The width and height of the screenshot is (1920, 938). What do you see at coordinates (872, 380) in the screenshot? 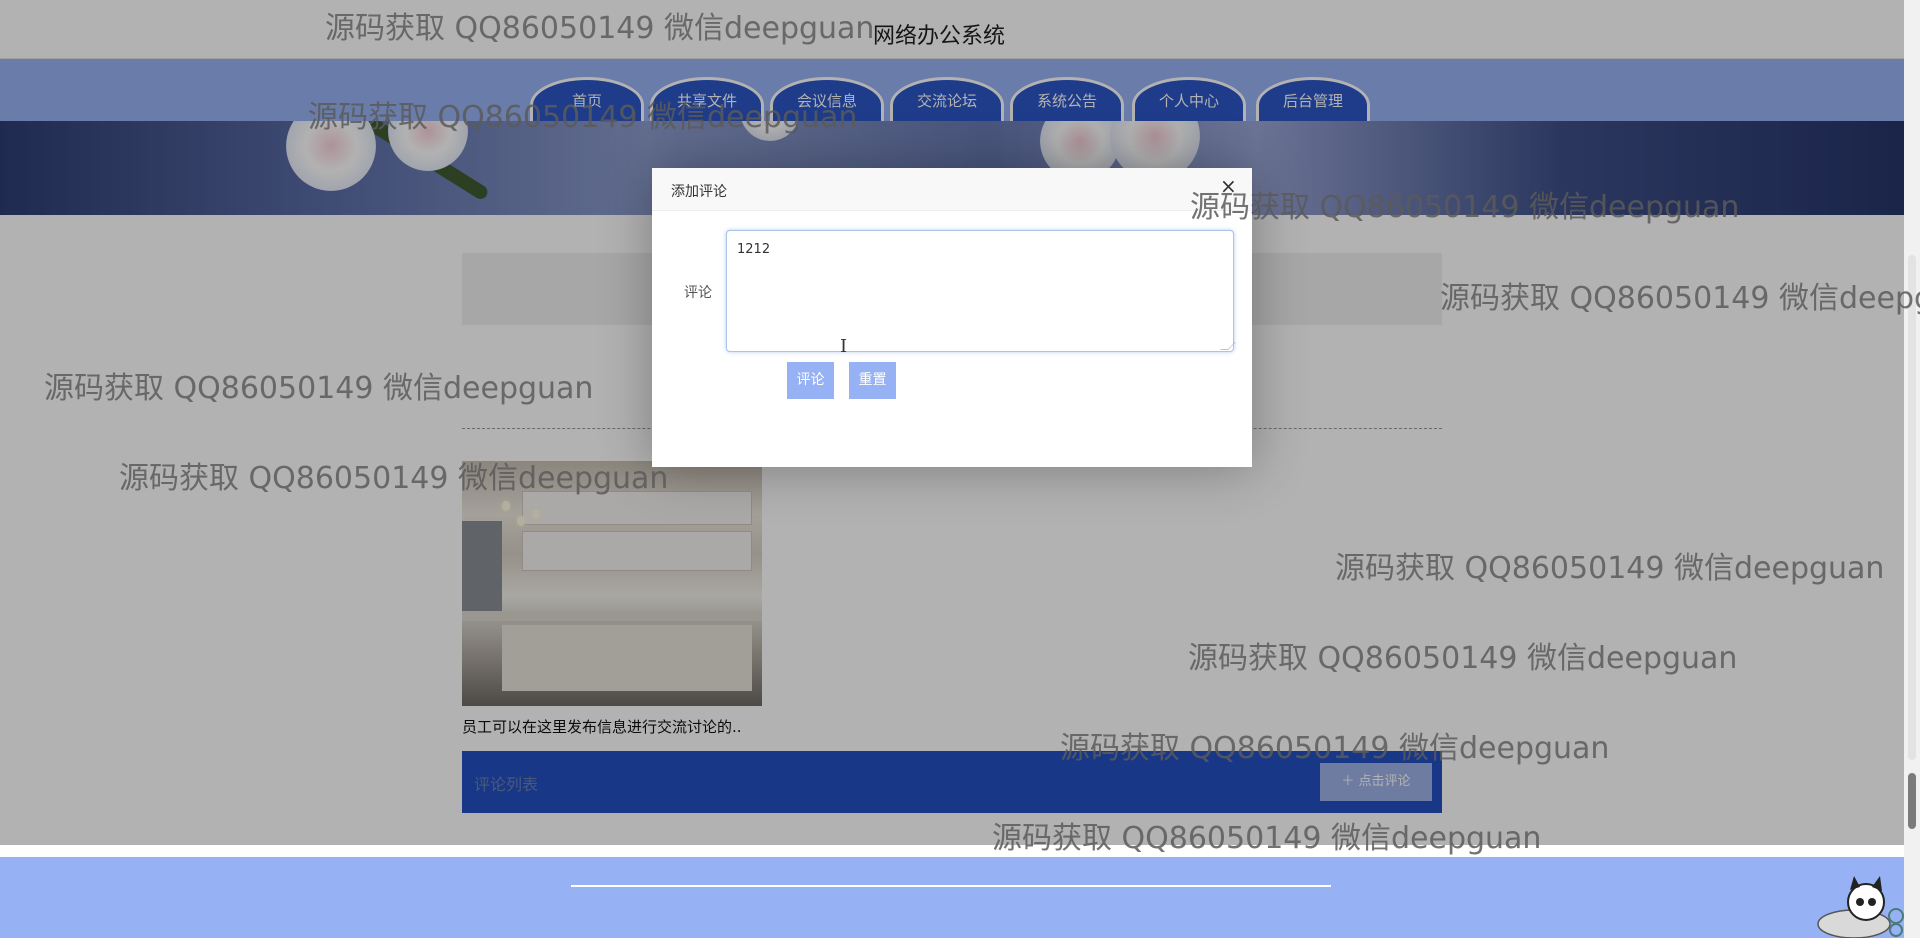
I see `reset-button: 重置` at bounding box center [872, 380].